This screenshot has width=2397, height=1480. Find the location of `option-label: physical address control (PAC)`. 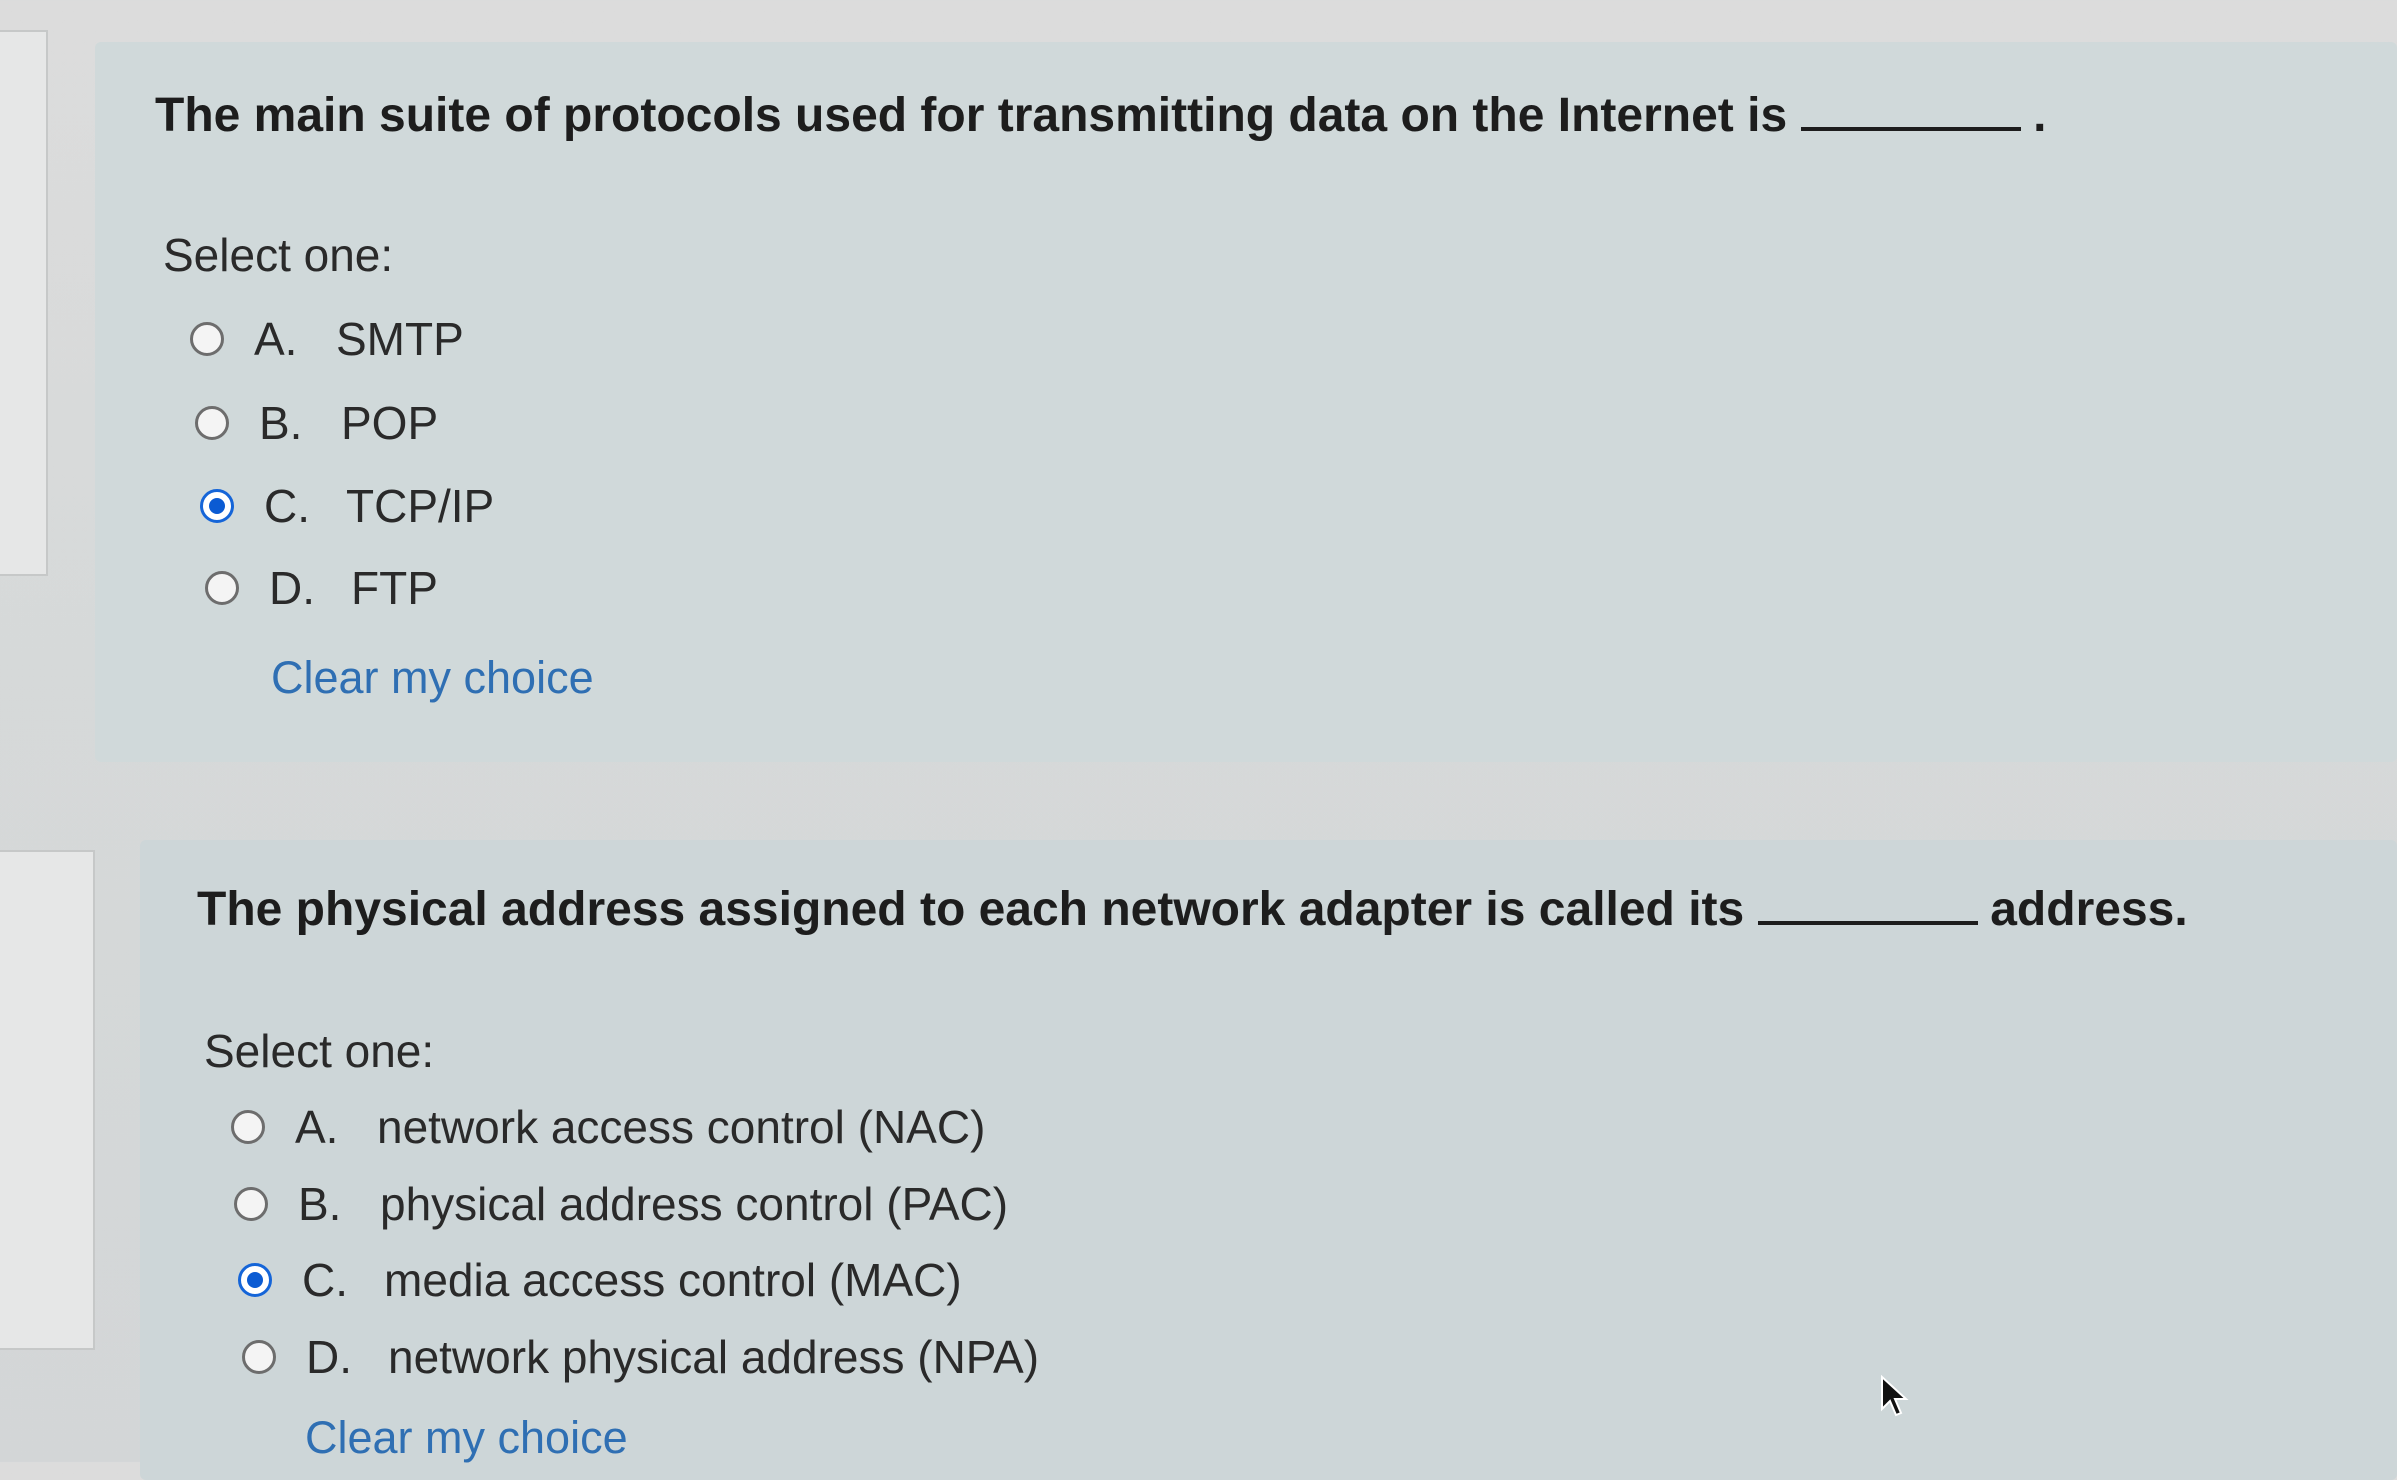

option-label: physical address control (PAC) is located at coordinates (694, 1204).